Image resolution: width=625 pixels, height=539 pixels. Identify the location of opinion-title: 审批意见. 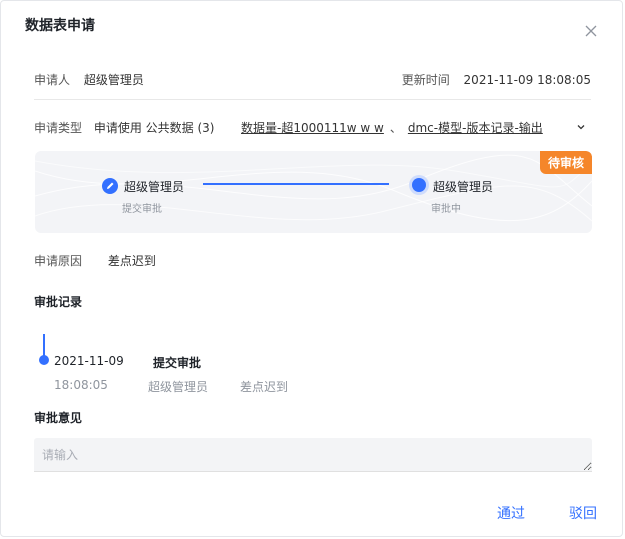
(58, 418).